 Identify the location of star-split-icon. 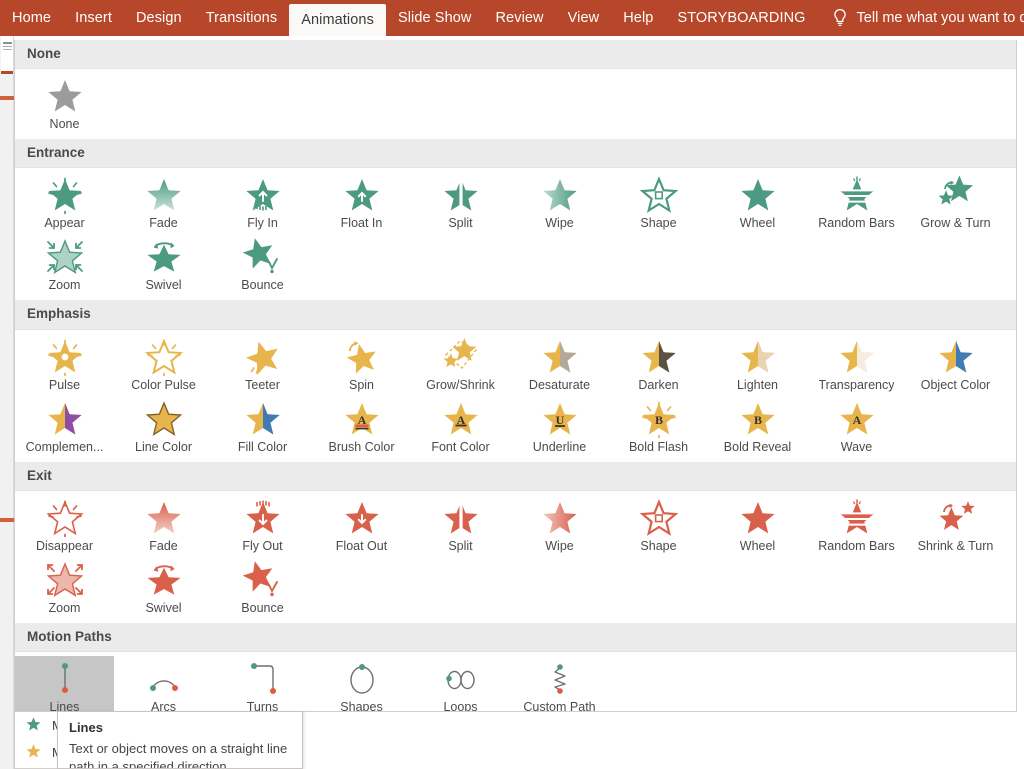
(461, 518).